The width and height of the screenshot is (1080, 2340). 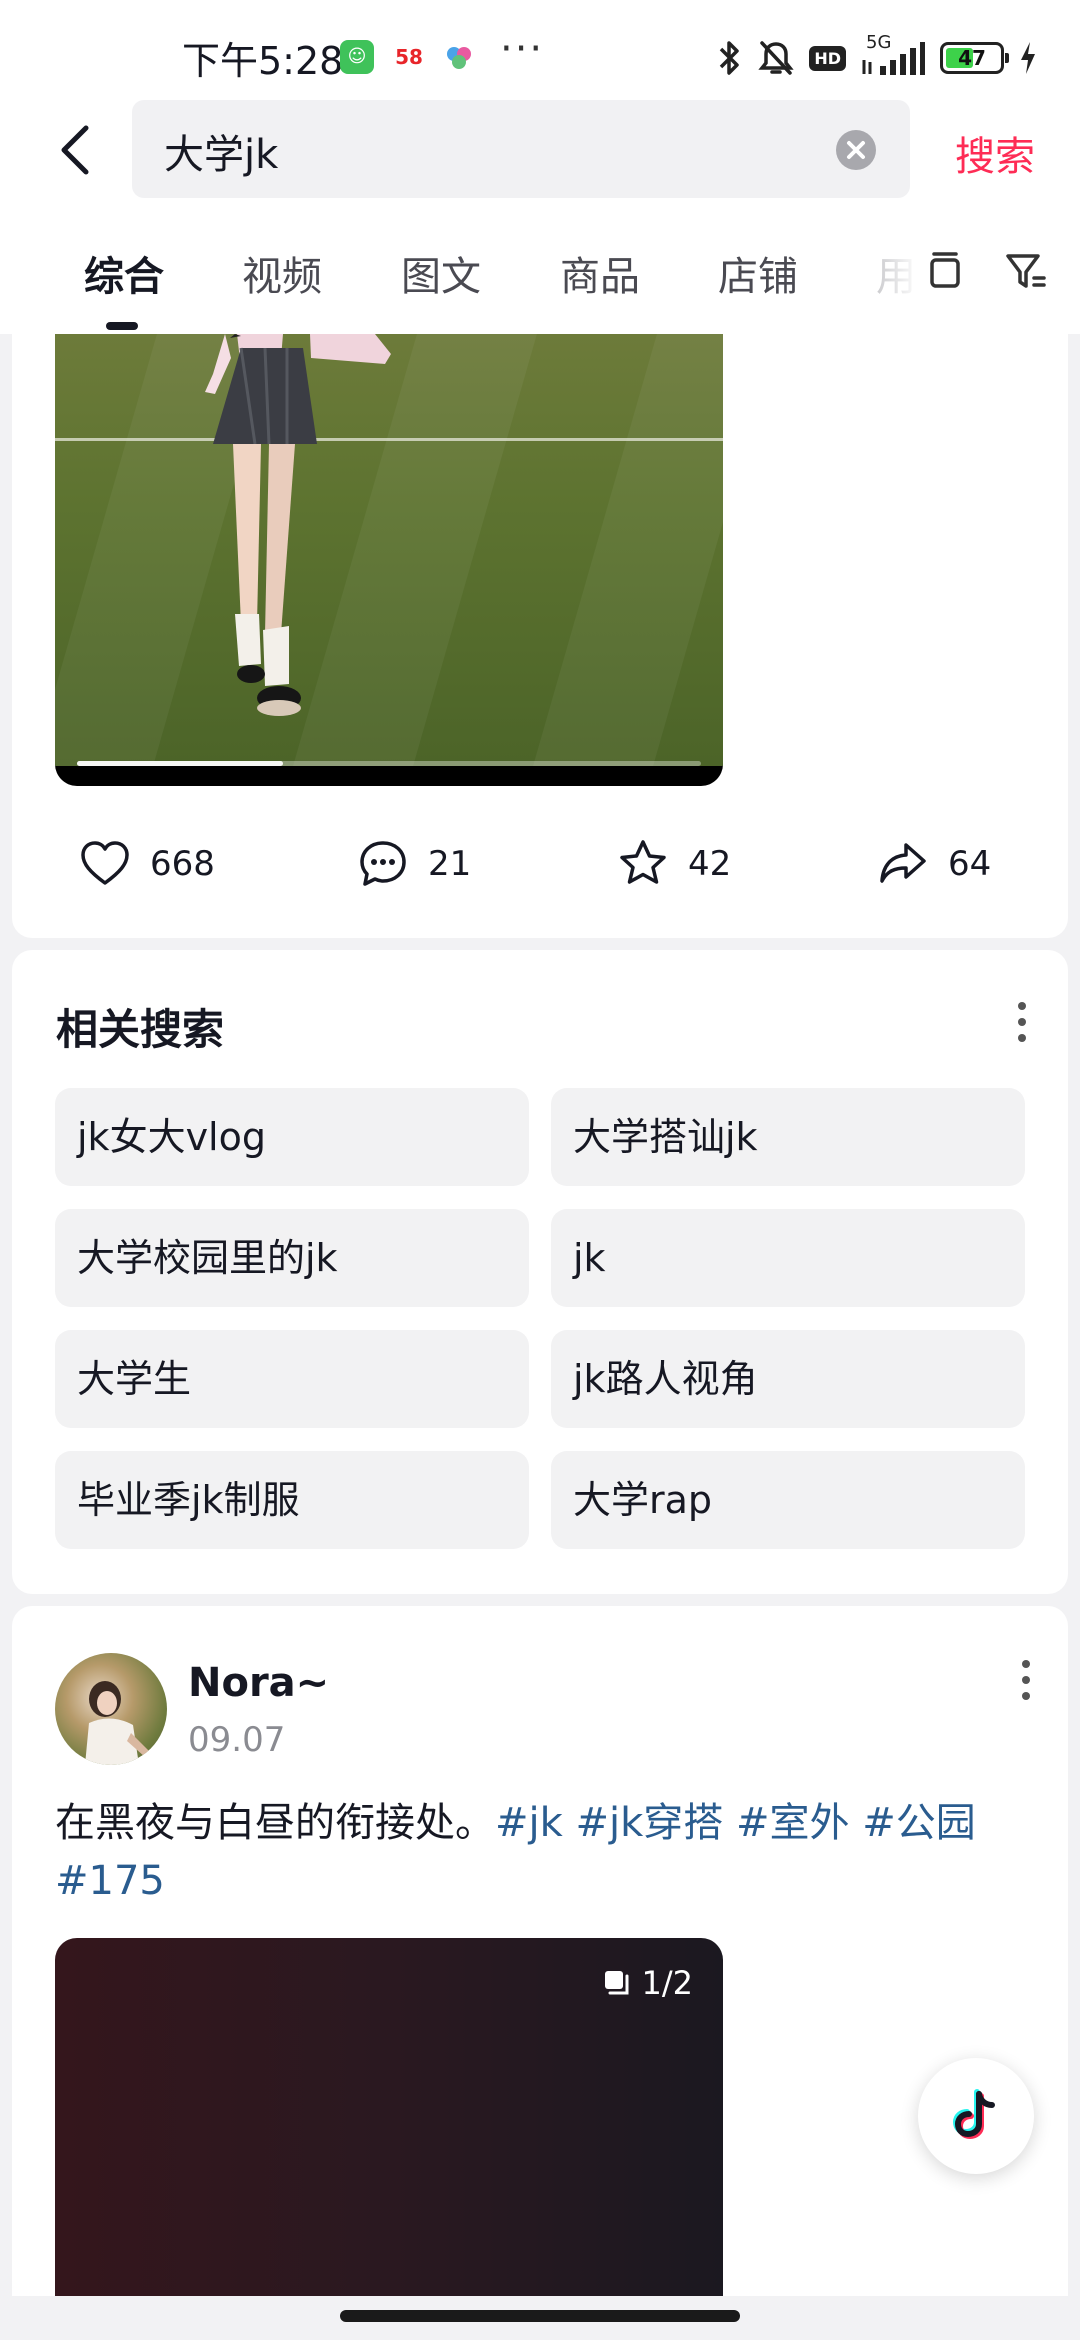 What do you see at coordinates (275, 1823) in the screenshot?
I see `post-text: 在黑夜与白昼的衔接处。` at bounding box center [275, 1823].